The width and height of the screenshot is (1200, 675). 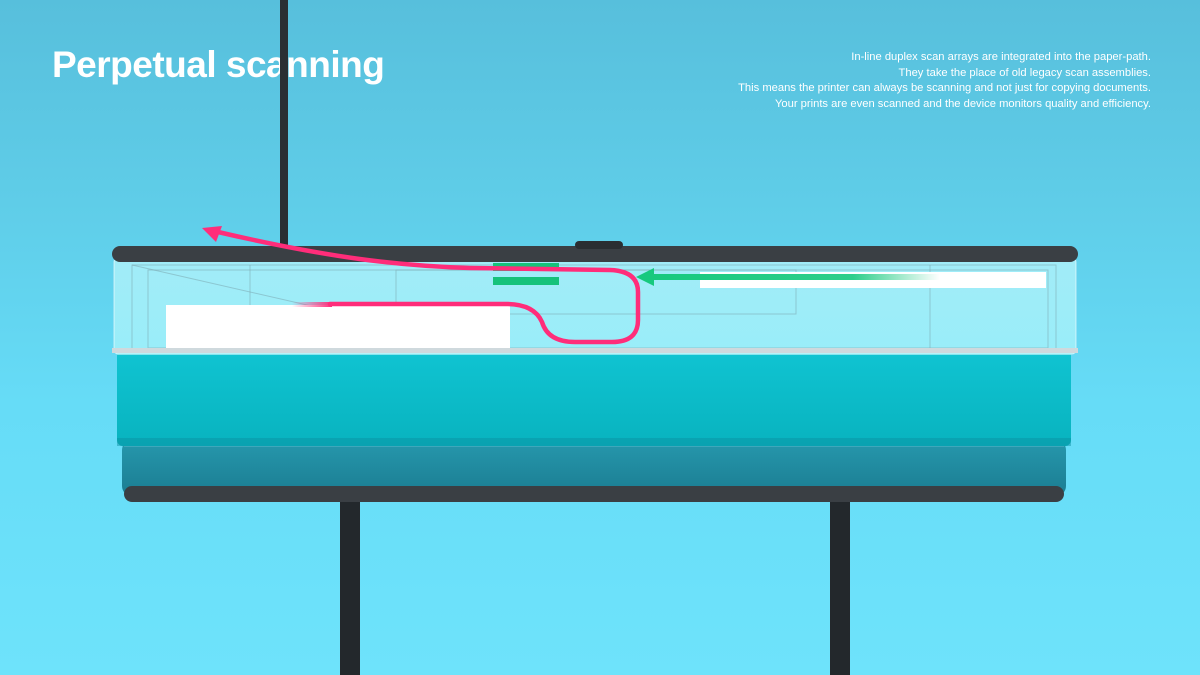 What do you see at coordinates (526, 281) in the screenshot?
I see `scan-array` at bounding box center [526, 281].